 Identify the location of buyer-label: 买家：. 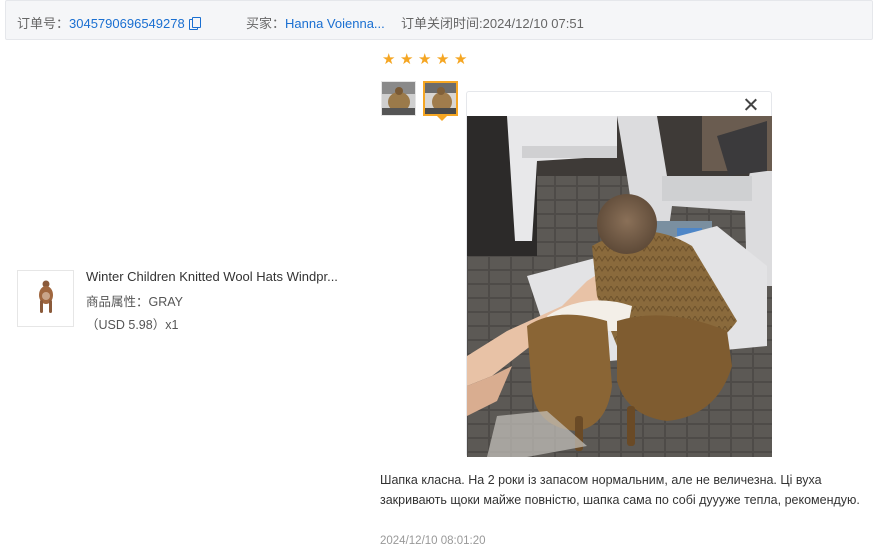
(266, 23).